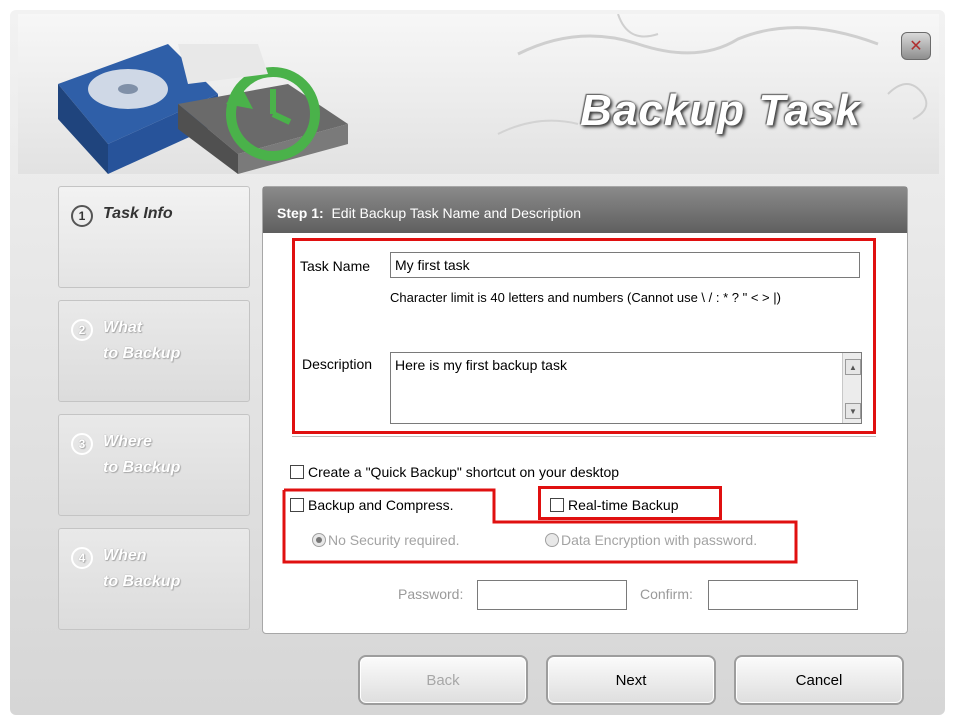 This screenshot has height=725, width=955. What do you see at coordinates (297, 472) in the screenshot?
I see `checkbox-box` at bounding box center [297, 472].